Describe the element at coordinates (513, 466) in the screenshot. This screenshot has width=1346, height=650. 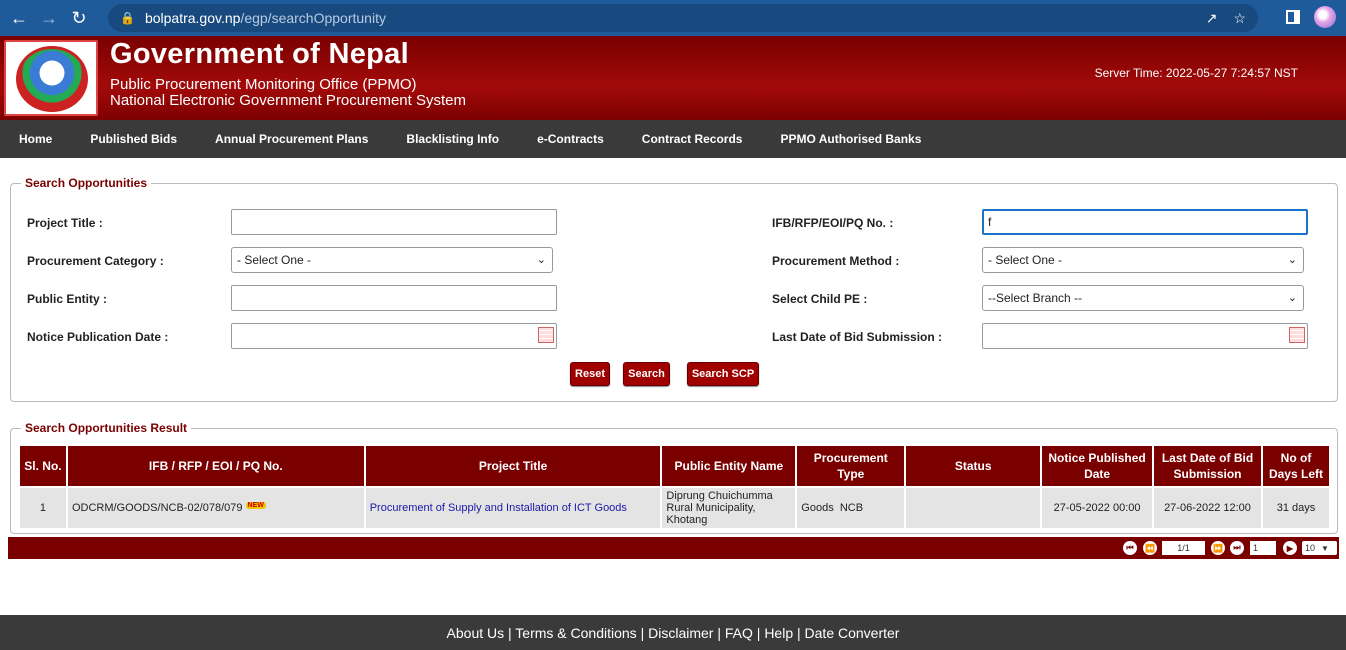
I see `col-header-project-title: Project Title` at that location.